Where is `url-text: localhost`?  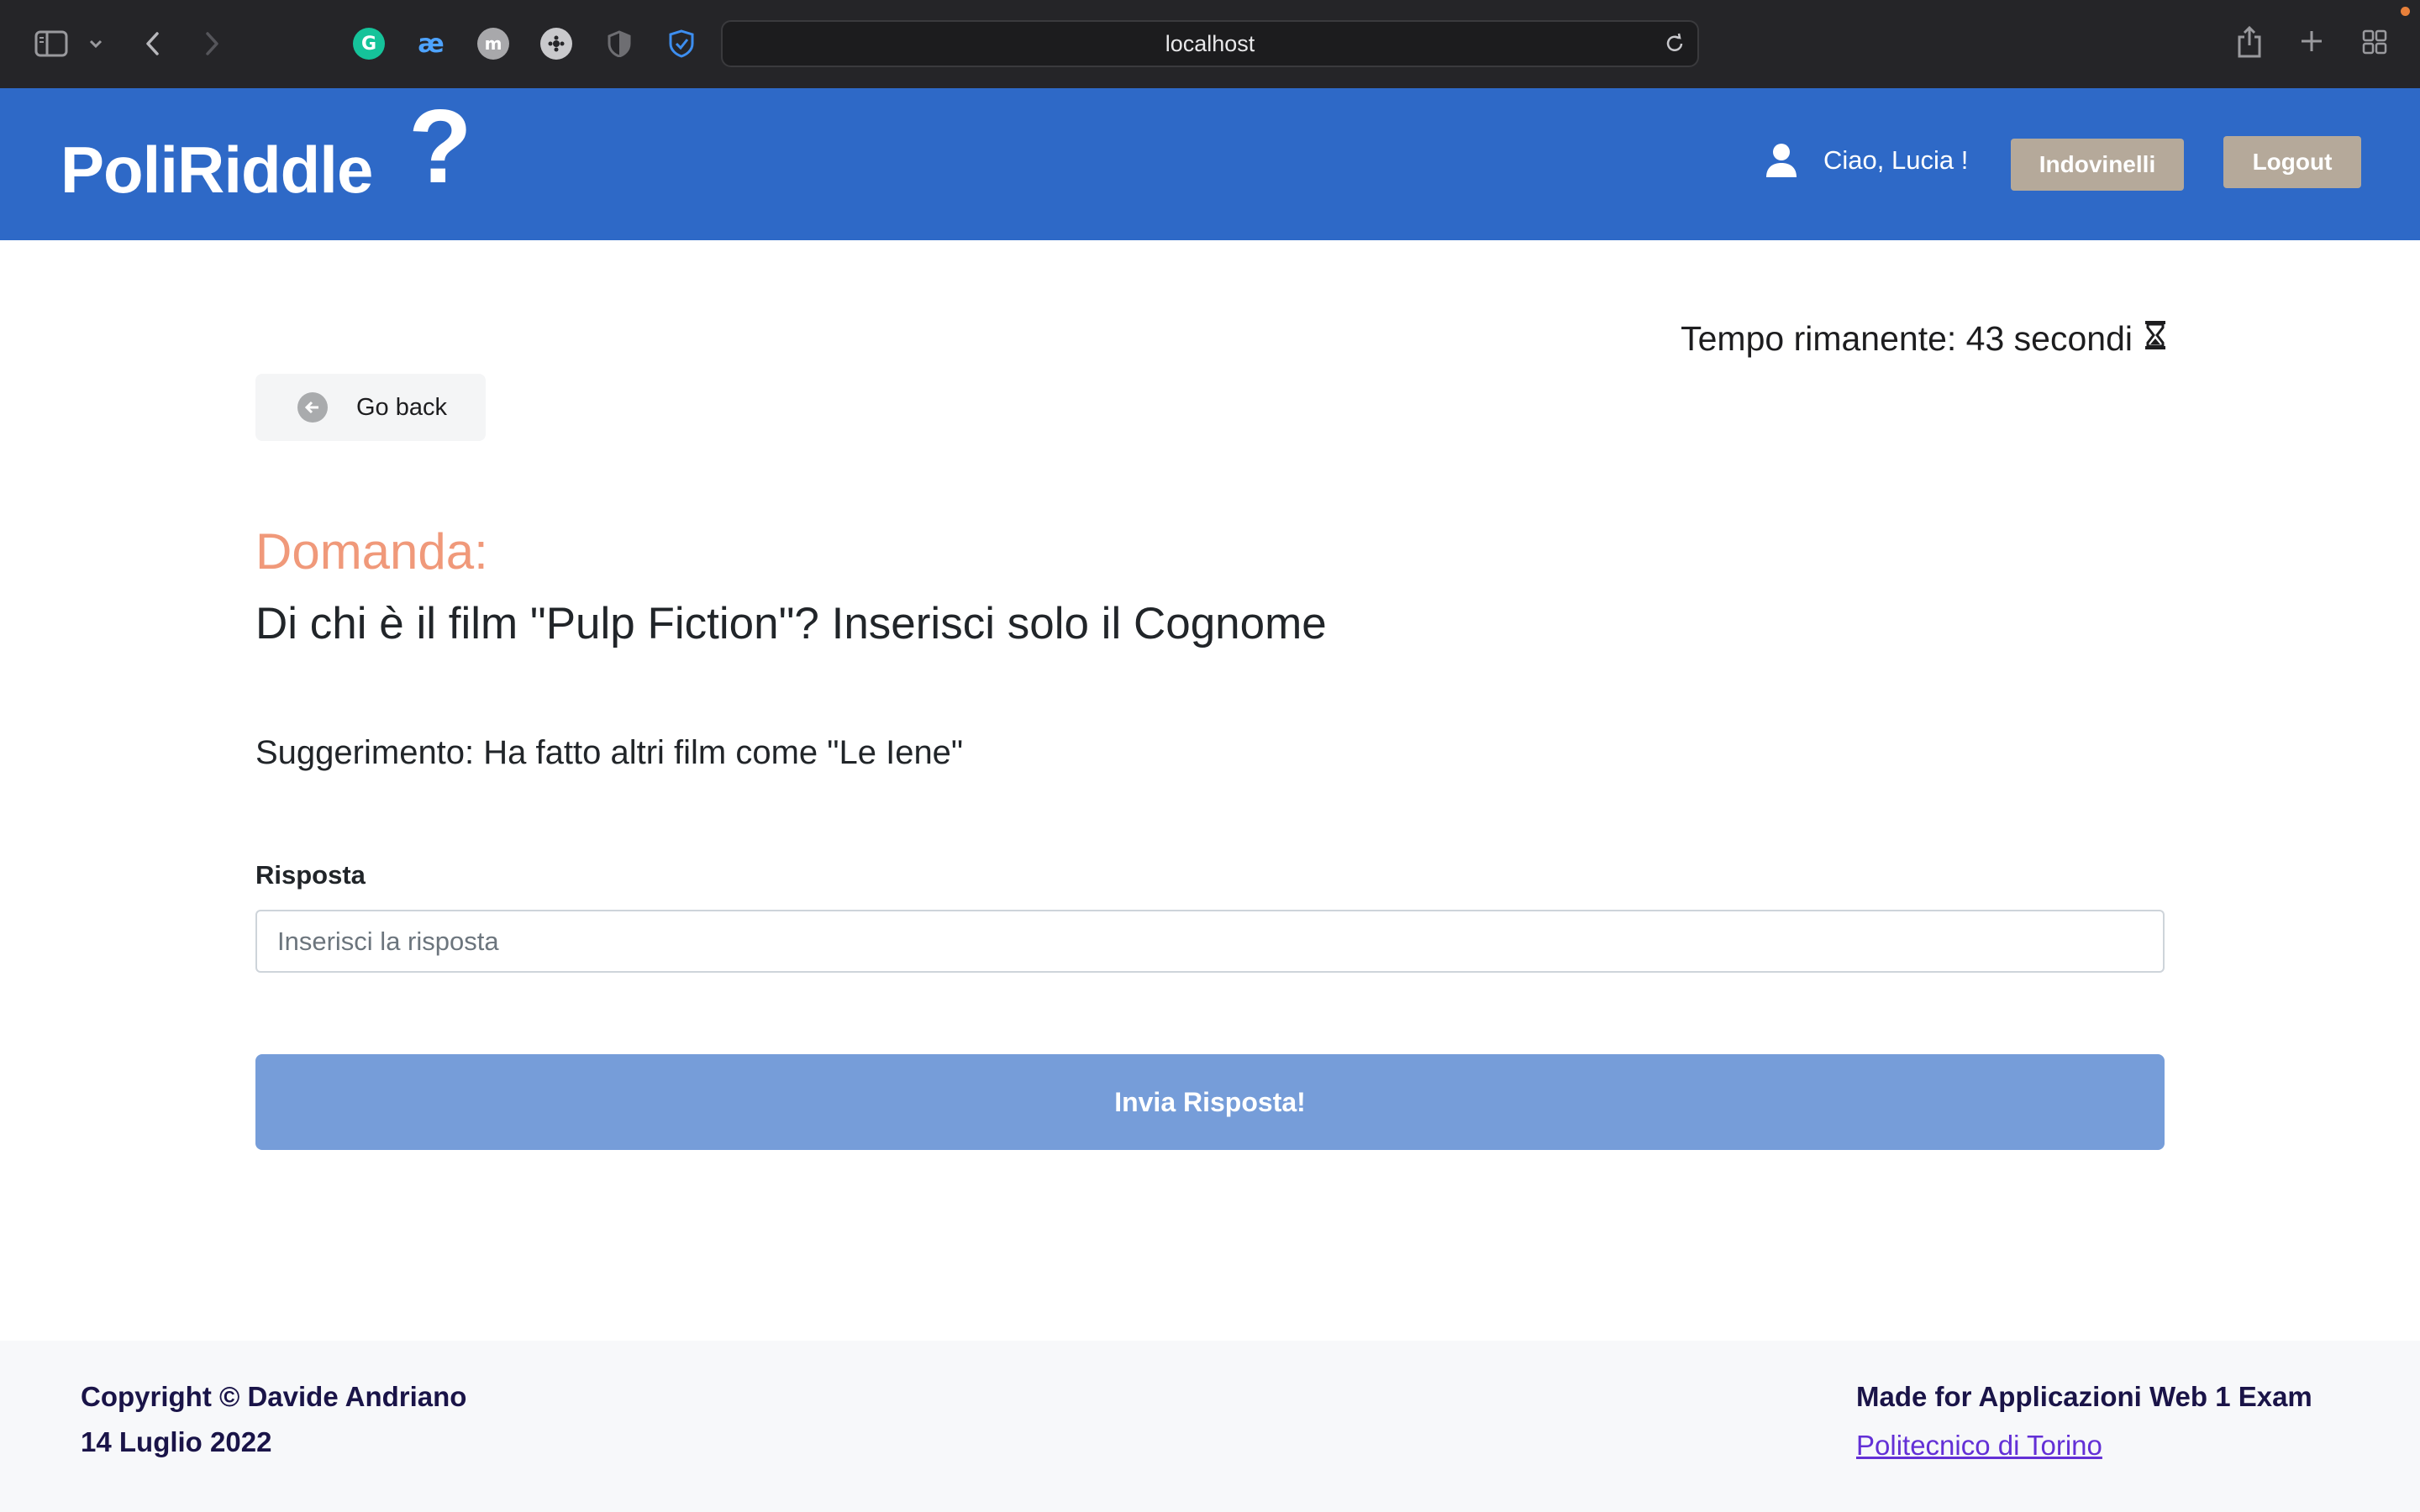
url-text: localhost is located at coordinates (1210, 43).